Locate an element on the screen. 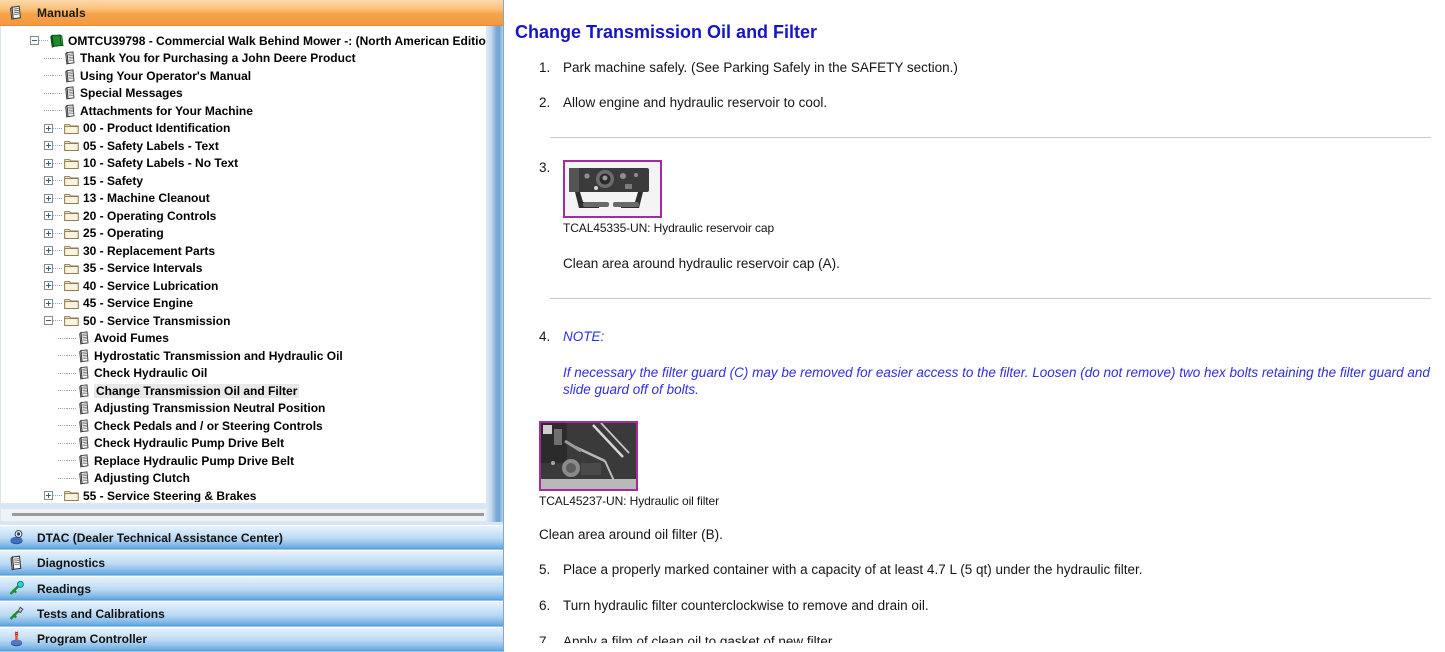 This screenshot has width=1445, height=652. document-icon is located at coordinates (84, 478).